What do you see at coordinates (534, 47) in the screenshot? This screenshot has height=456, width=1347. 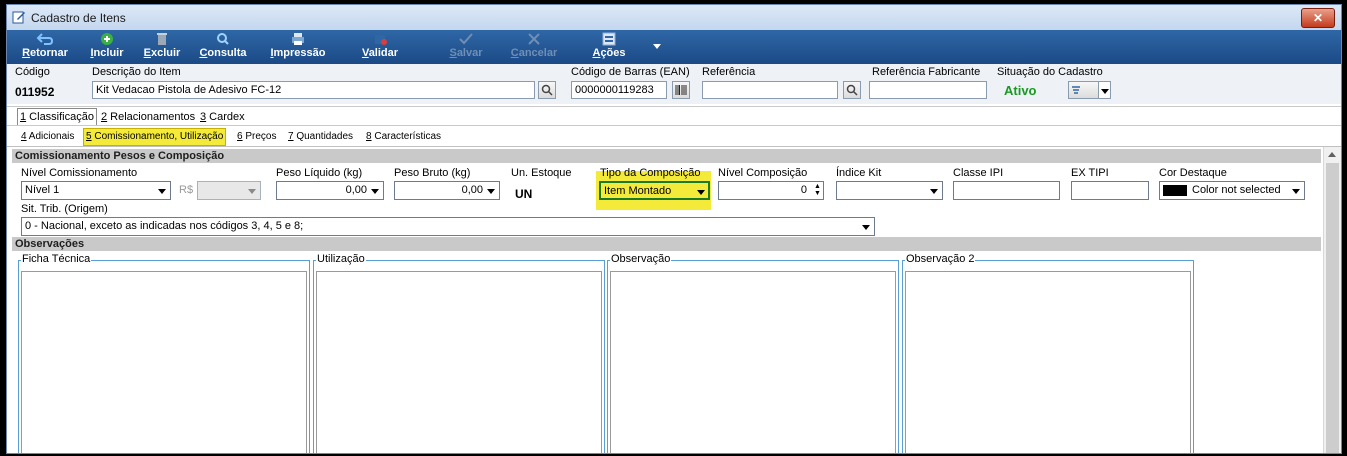 I see `cancelar-button: Cancelar` at bounding box center [534, 47].